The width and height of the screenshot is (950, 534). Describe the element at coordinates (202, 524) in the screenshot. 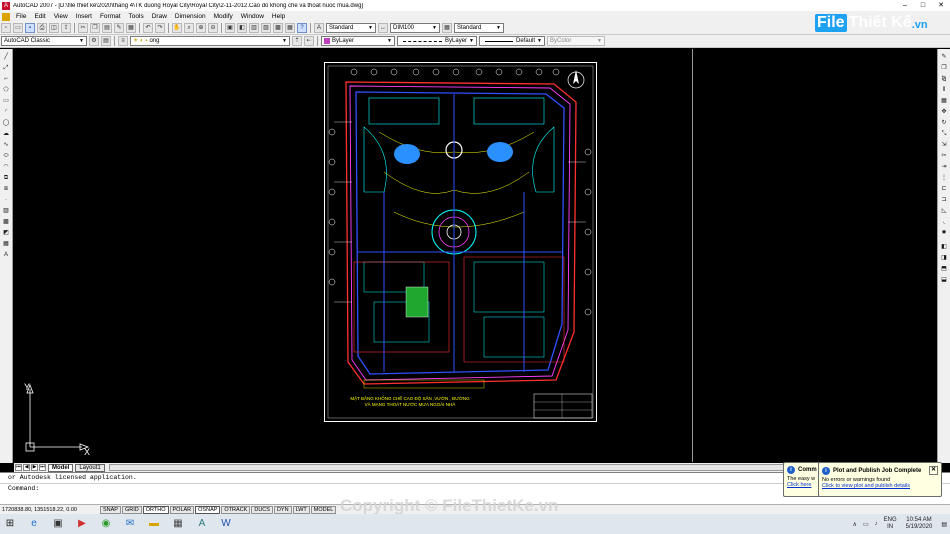

I see `autocad-taskbar-icon: A` at that location.